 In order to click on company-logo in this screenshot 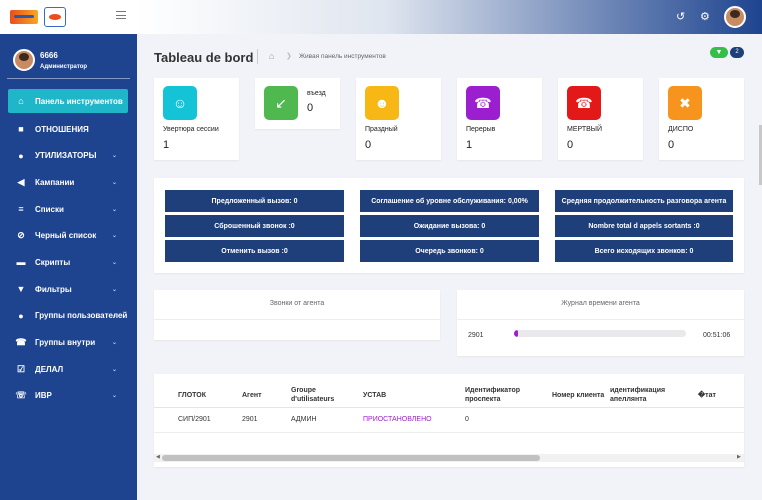, I will do `click(24, 17)`.